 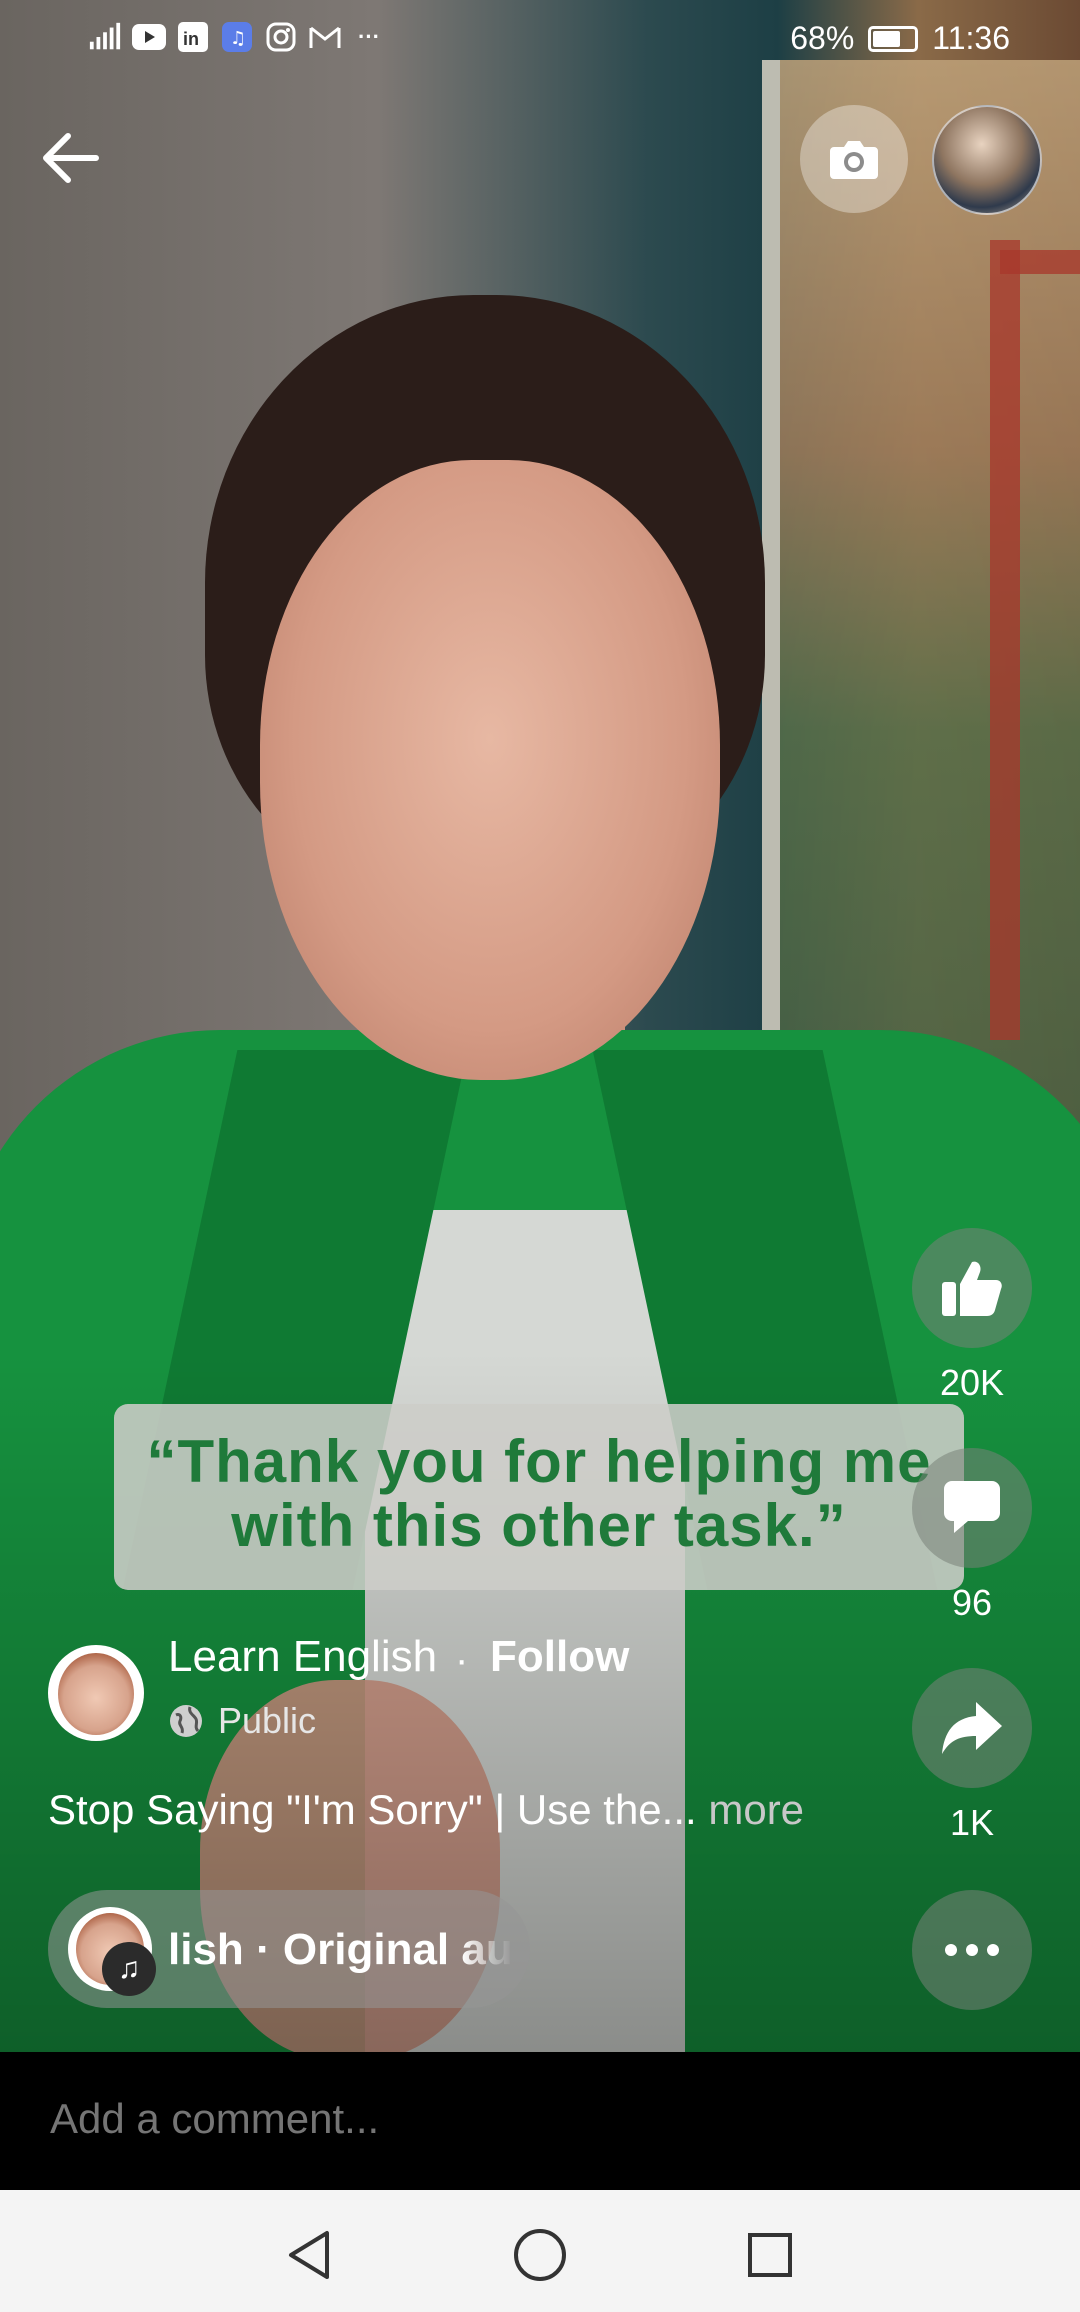 I want to click on gmail-icon, so click(x=325, y=37).